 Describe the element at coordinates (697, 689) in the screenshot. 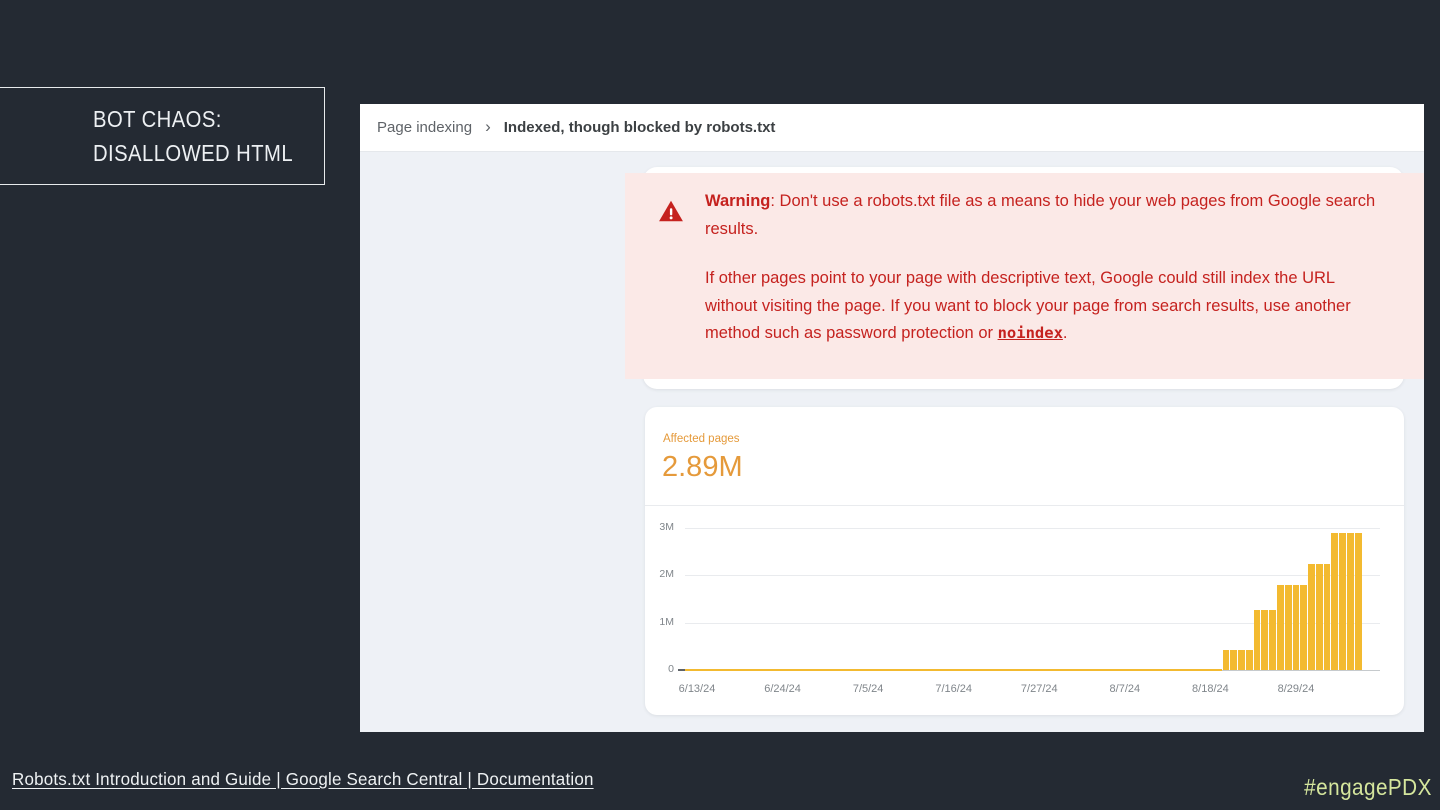

I see `x-axis-label-6/13/24: 6/13/24` at that location.